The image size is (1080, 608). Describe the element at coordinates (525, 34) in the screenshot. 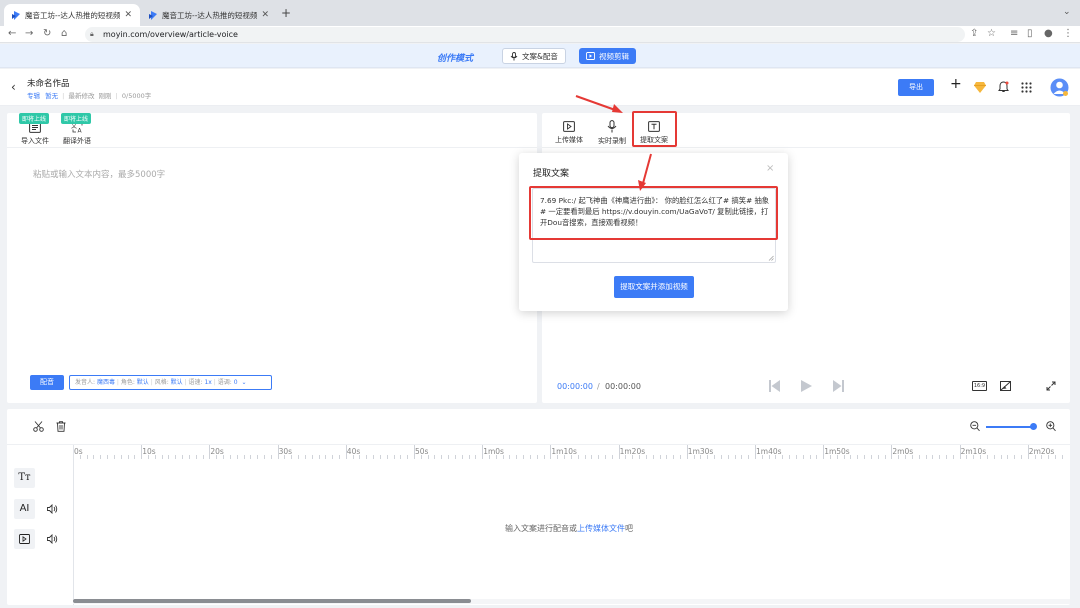

I see `url-field: 🔒︎ moyin.com/overview/article-voice` at that location.